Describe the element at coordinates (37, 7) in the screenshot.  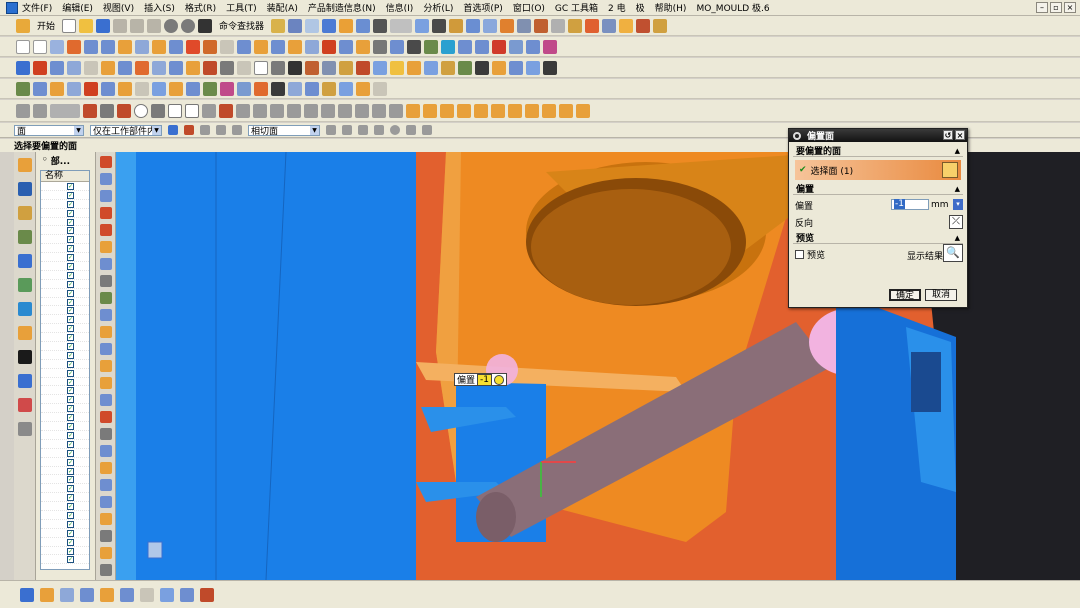
I see `menu-file: 文件(F)` at that location.